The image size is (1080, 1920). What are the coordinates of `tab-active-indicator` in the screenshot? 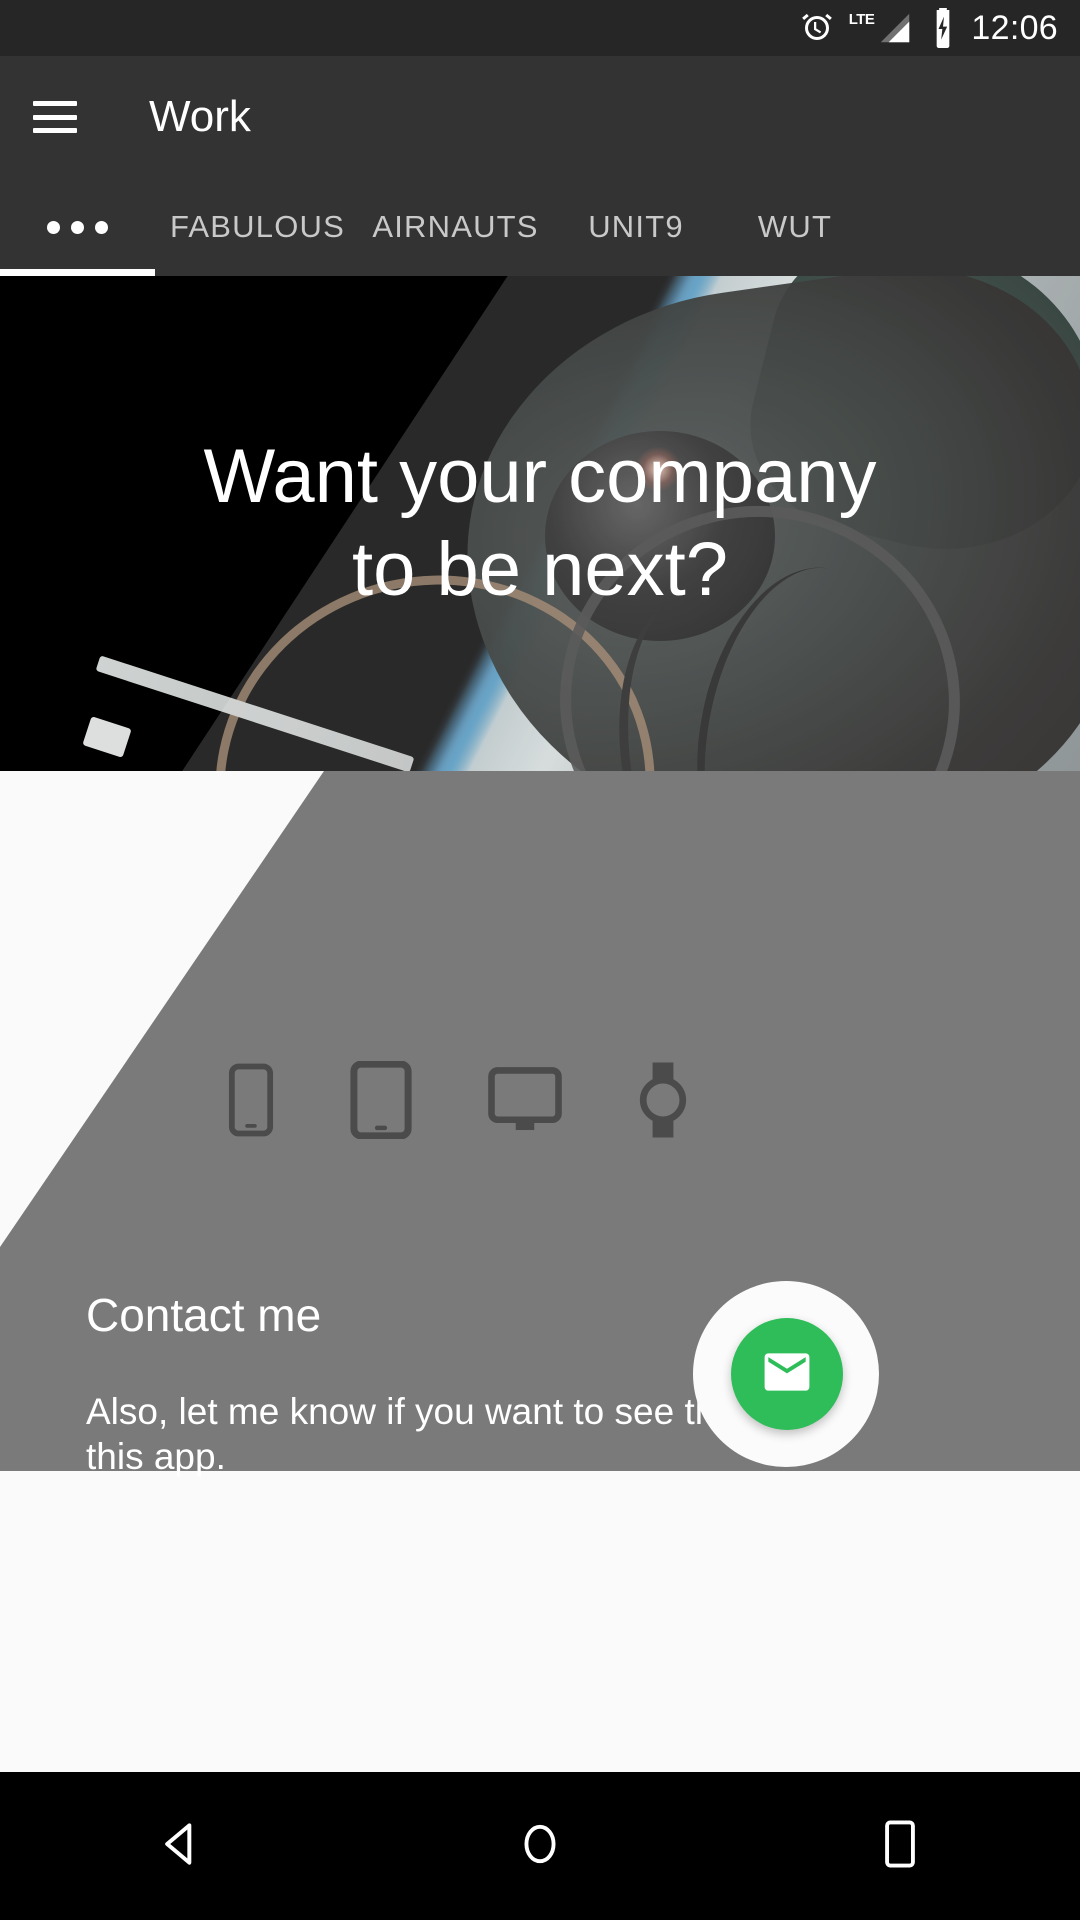 It's located at (77, 272).